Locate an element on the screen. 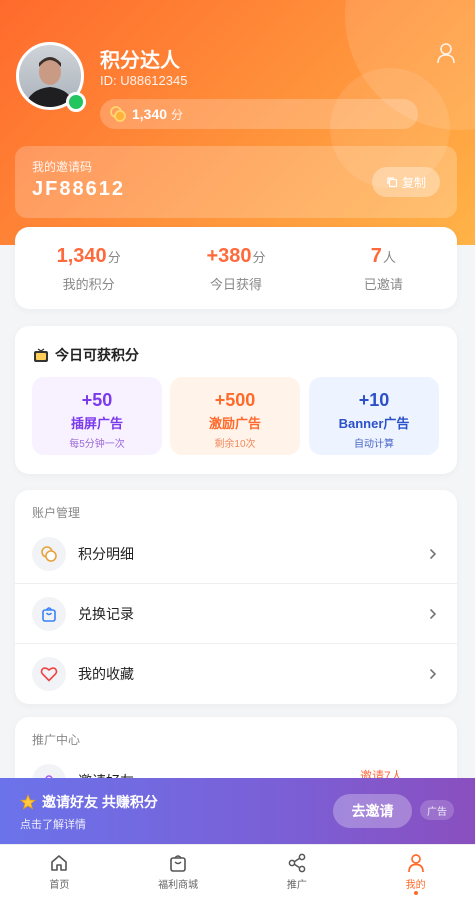  copy-label: 复制 is located at coordinates (413, 182).